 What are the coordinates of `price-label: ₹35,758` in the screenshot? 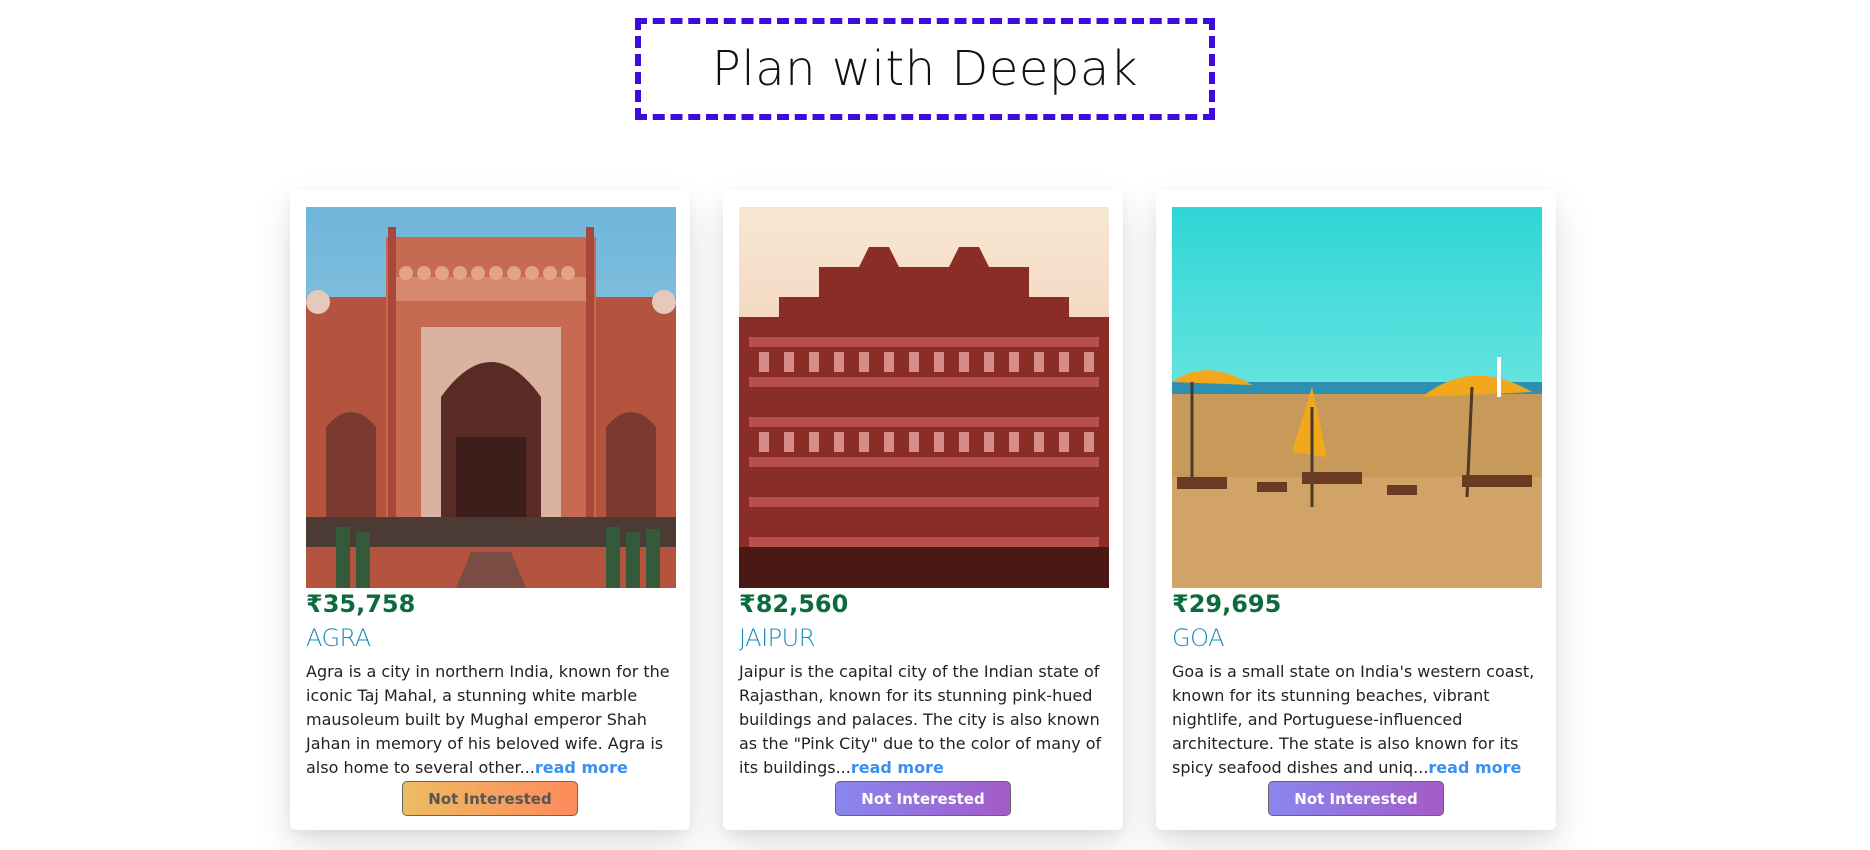 It's located at (361, 604).